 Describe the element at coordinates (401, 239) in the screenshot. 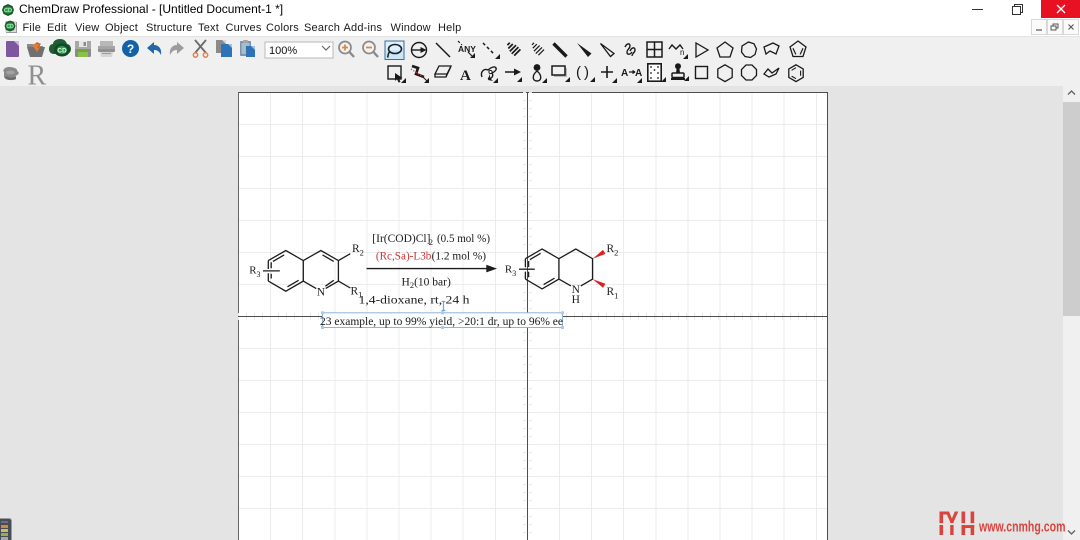

I see `svg-text: [Ir(COD)Cl]` at that location.